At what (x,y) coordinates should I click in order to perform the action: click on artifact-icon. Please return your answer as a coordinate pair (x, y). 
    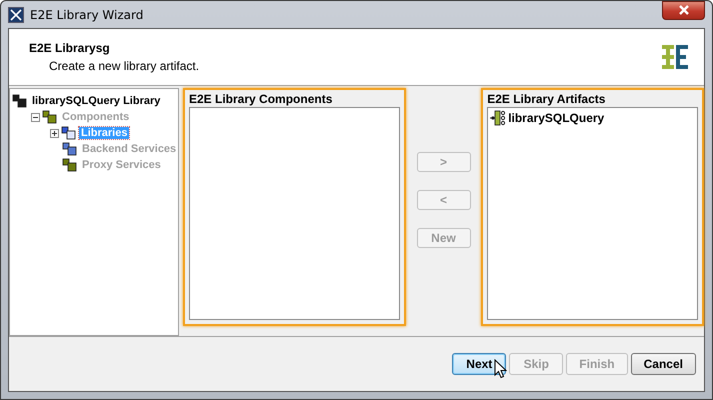
    Looking at the image, I should click on (498, 118).